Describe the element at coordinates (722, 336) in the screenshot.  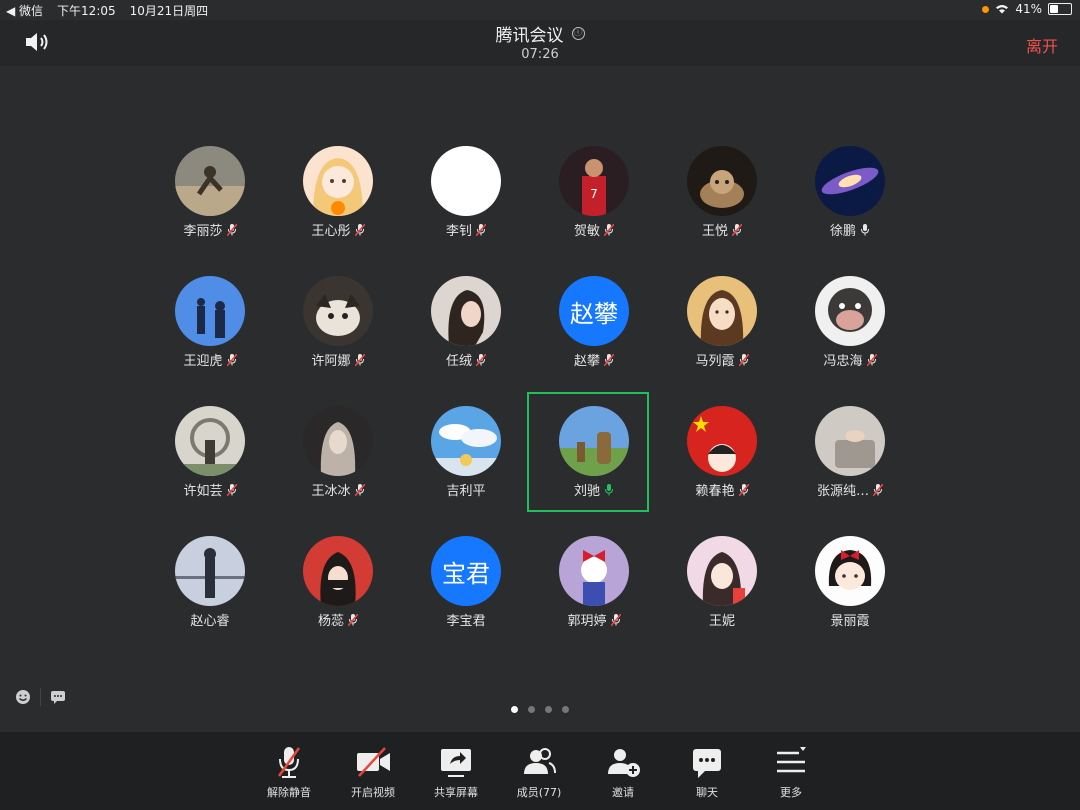
I see `participant-tile: 马列霞` at that location.